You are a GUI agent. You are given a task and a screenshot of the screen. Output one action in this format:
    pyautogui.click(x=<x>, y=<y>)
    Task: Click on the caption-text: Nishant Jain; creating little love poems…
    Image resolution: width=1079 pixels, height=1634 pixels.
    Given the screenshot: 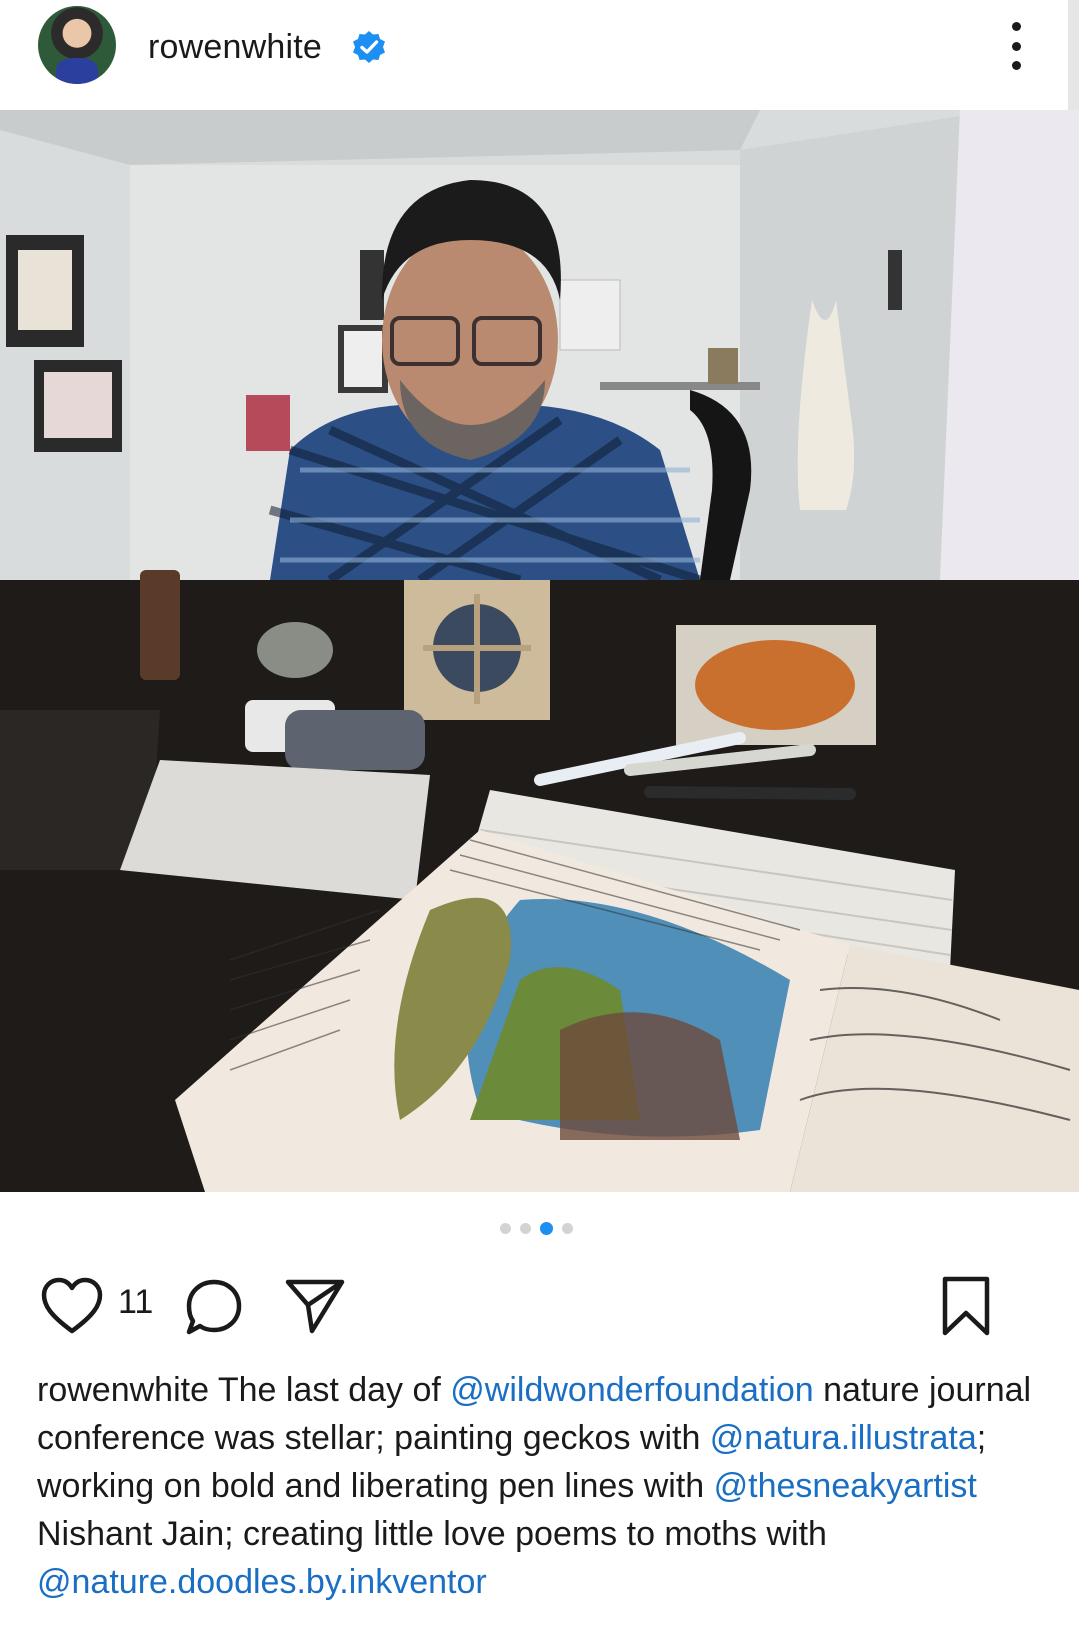 What is the action you would take?
    pyautogui.click(x=432, y=1534)
    